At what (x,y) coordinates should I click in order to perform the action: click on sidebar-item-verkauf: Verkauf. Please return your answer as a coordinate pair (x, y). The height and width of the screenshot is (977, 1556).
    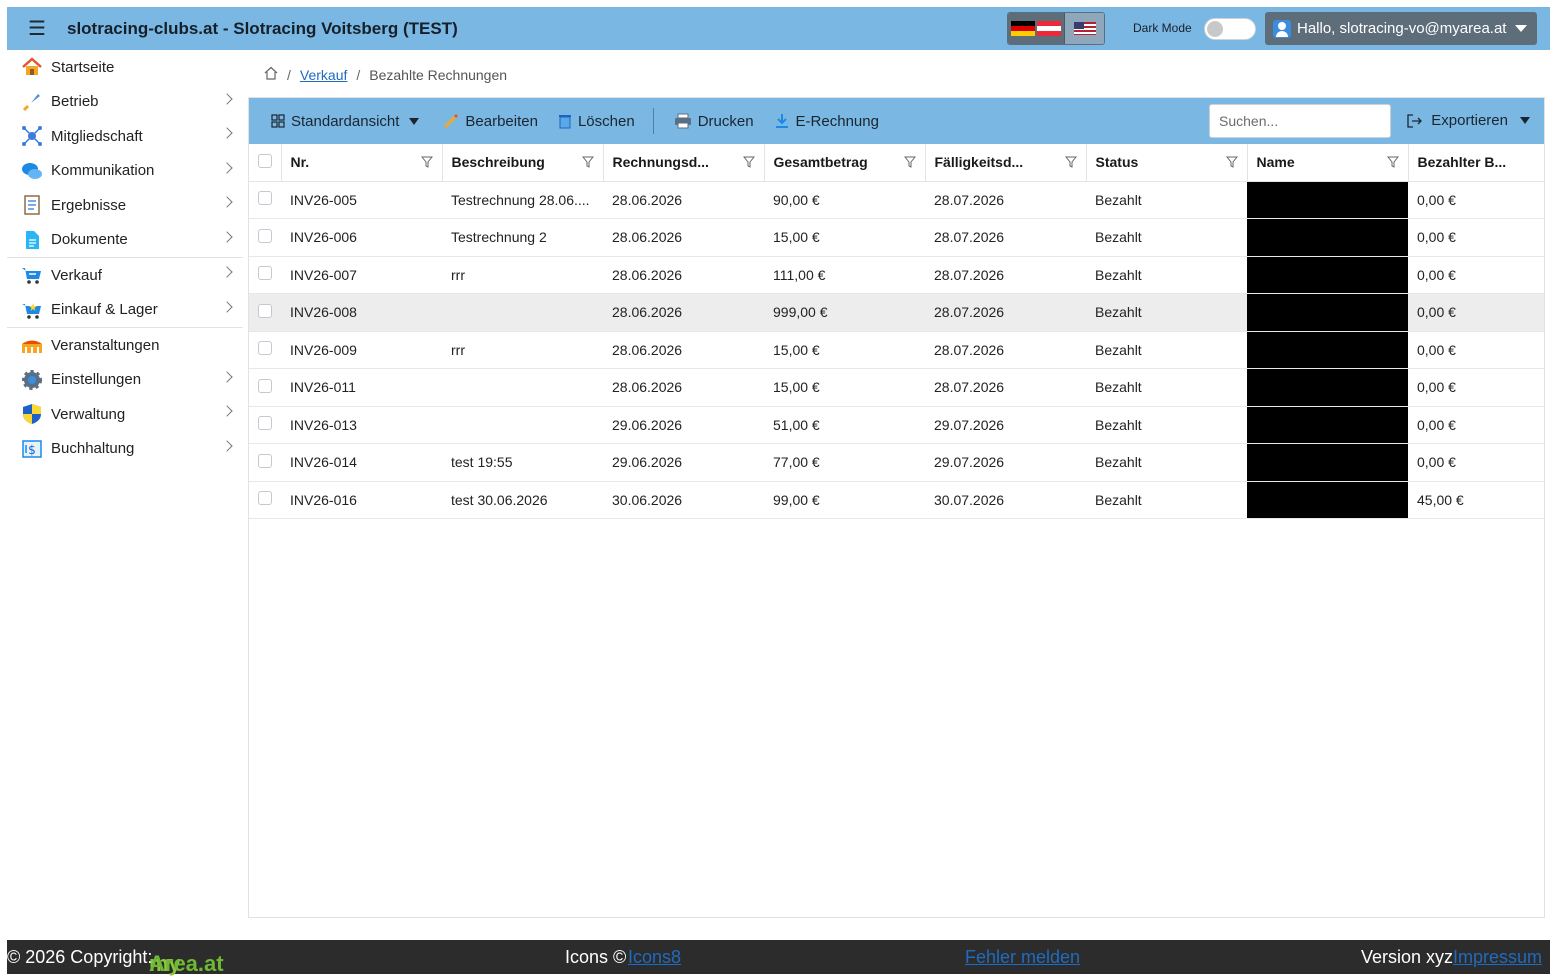
    Looking at the image, I should click on (125, 275).